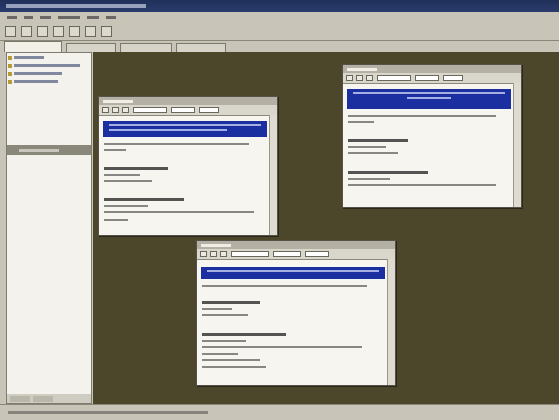 This screenshot has height=420, width=559. I want to click on title-bar, so click(279, 6).